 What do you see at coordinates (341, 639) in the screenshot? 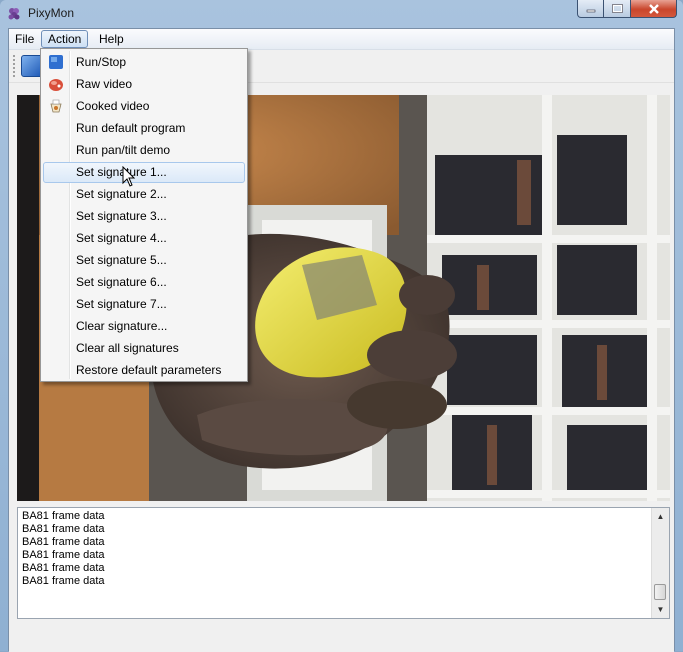
I see `status-bar` at bounding box center [341, 639].